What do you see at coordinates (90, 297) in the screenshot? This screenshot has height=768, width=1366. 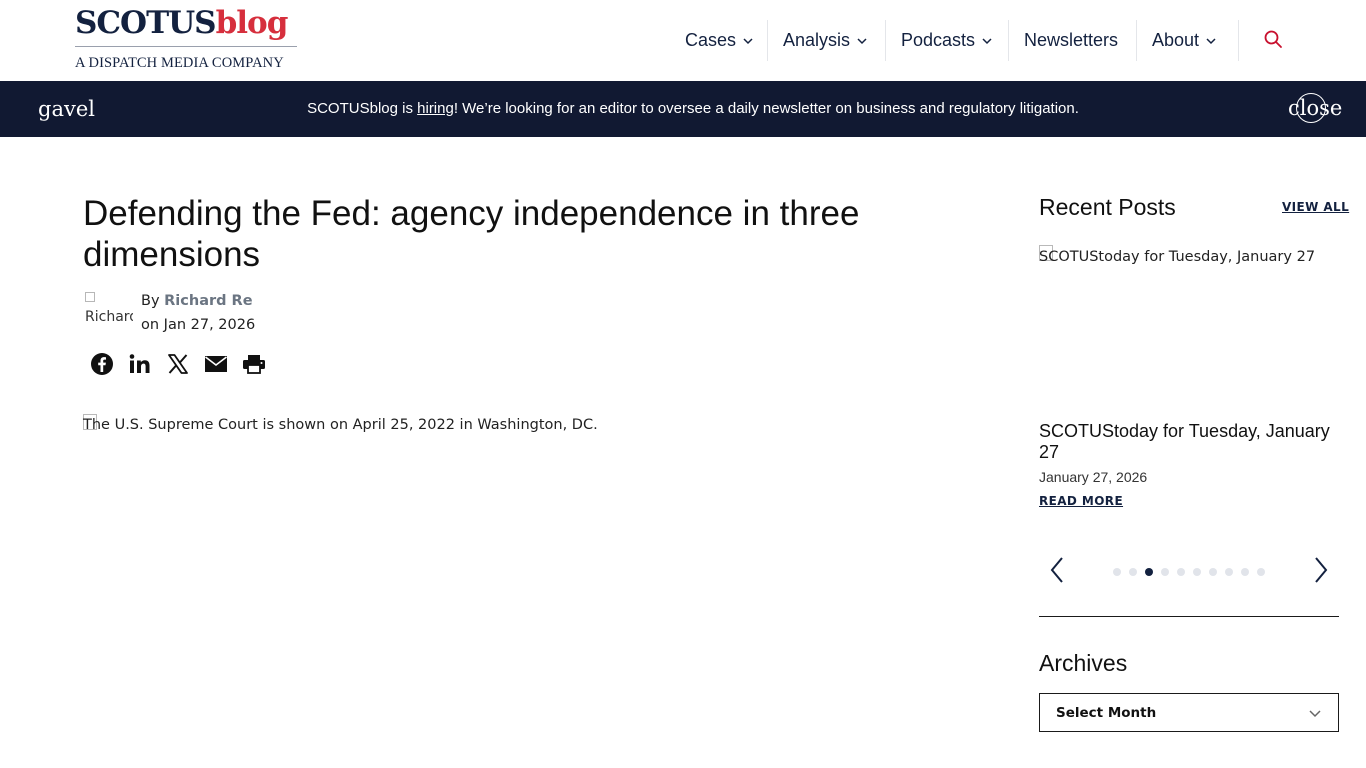 I see `broken-image-icon` at bounding box center [90, 297].